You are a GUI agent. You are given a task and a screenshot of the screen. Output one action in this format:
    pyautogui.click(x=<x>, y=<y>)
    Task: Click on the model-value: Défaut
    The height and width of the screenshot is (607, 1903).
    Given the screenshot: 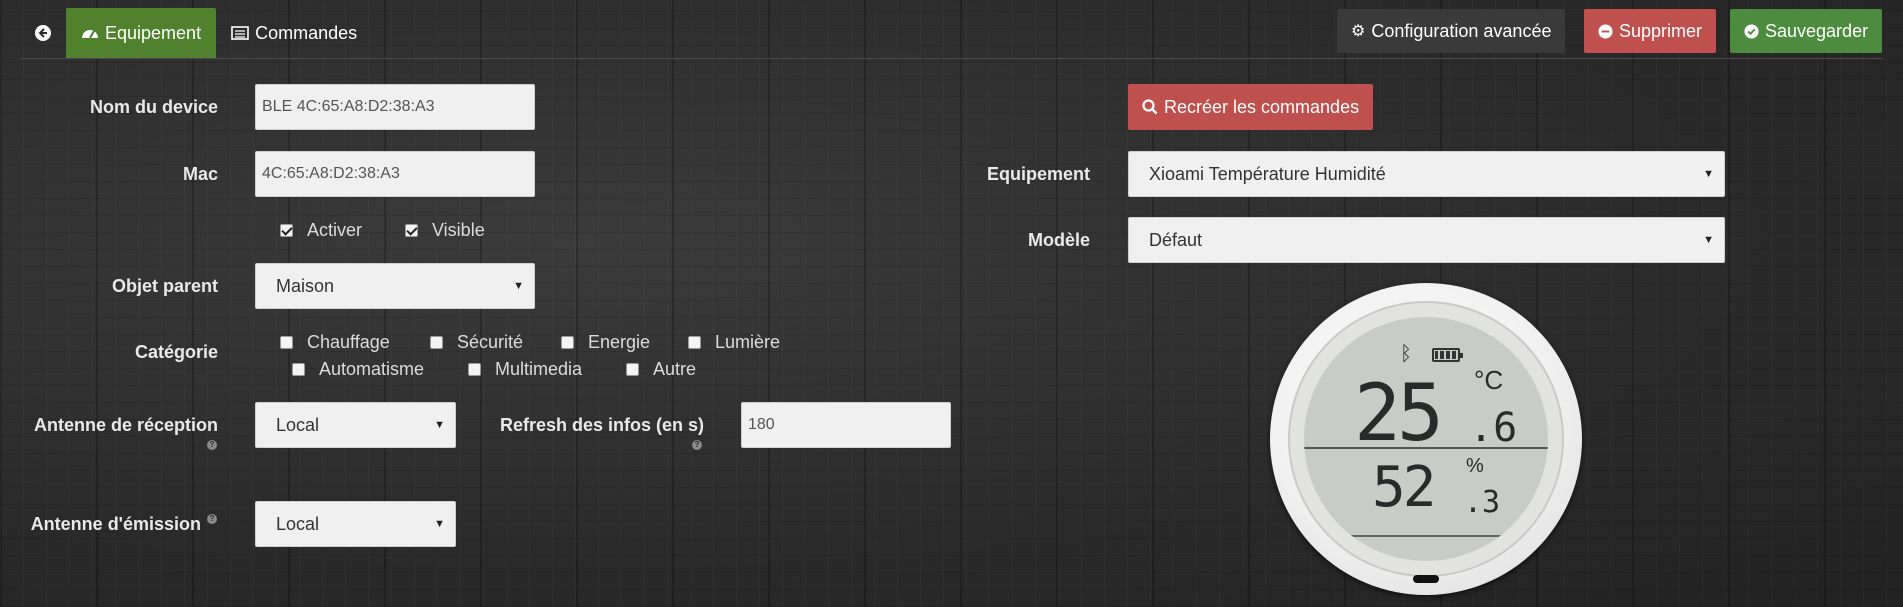 What is the action you would take?
    pyautogui.click(x=1176, y=239)
    